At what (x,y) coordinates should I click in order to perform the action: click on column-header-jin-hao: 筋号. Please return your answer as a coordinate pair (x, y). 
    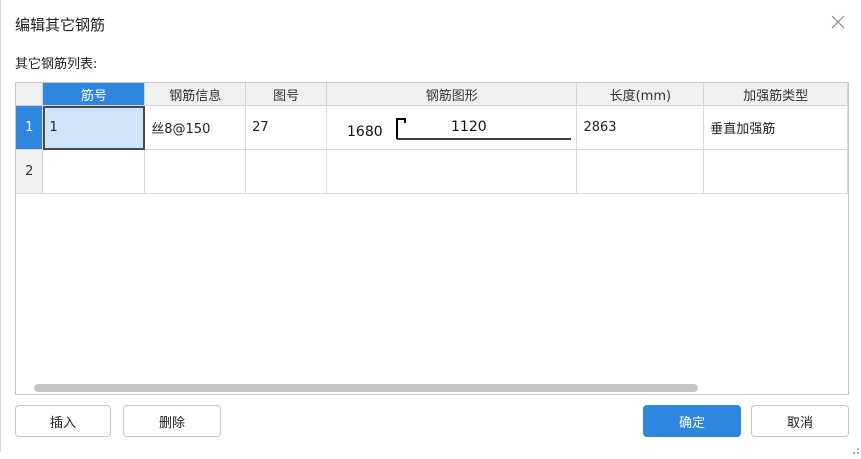
    Looking at the image, I should click on (94, 94).